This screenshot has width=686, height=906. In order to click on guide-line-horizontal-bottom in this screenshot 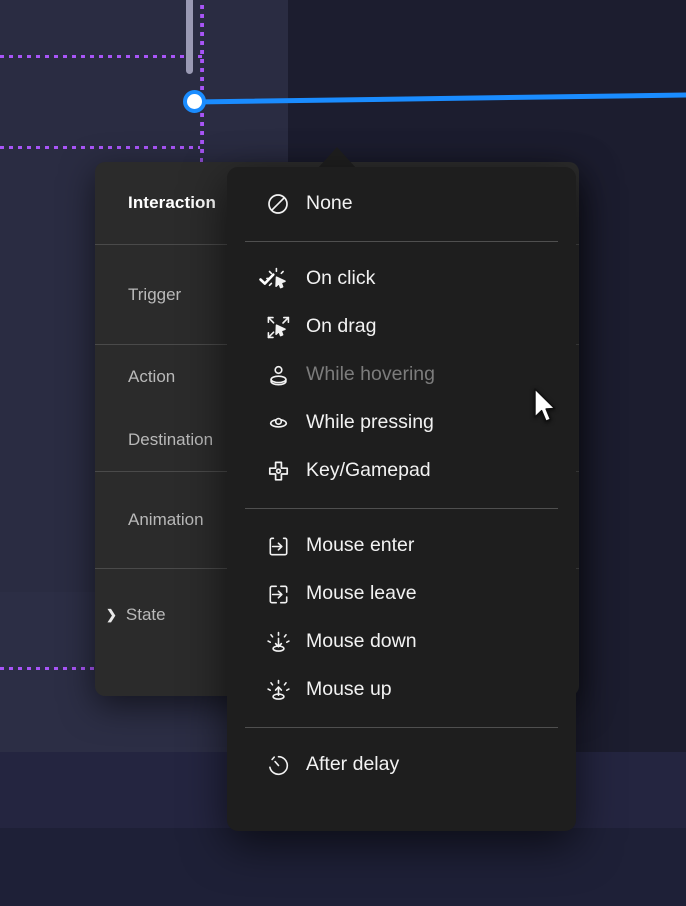, I will do `click(54, 668)`.